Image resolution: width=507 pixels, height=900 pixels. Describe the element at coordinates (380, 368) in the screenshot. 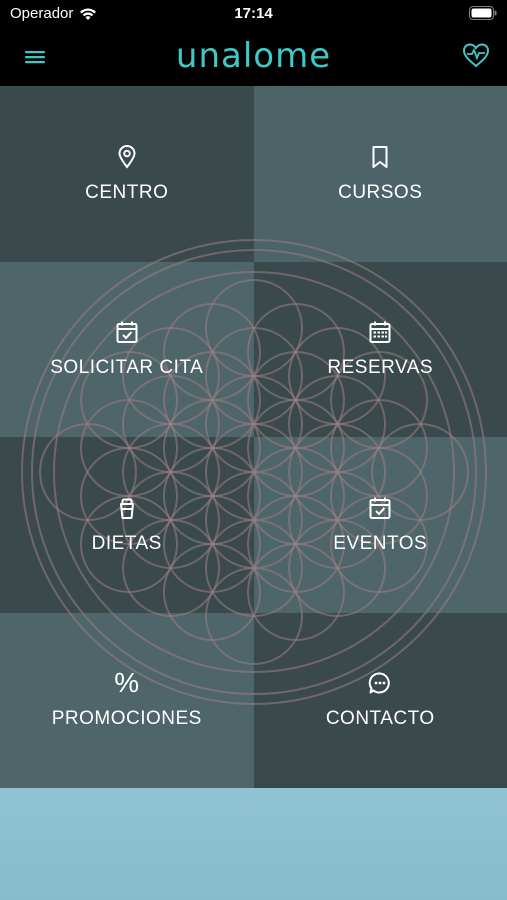

I see `tile-label: RESERVAS` at that location.